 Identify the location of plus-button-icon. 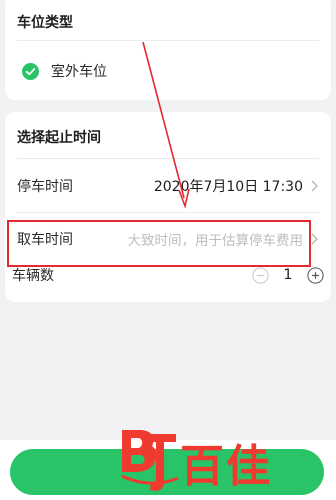
(315, 275).